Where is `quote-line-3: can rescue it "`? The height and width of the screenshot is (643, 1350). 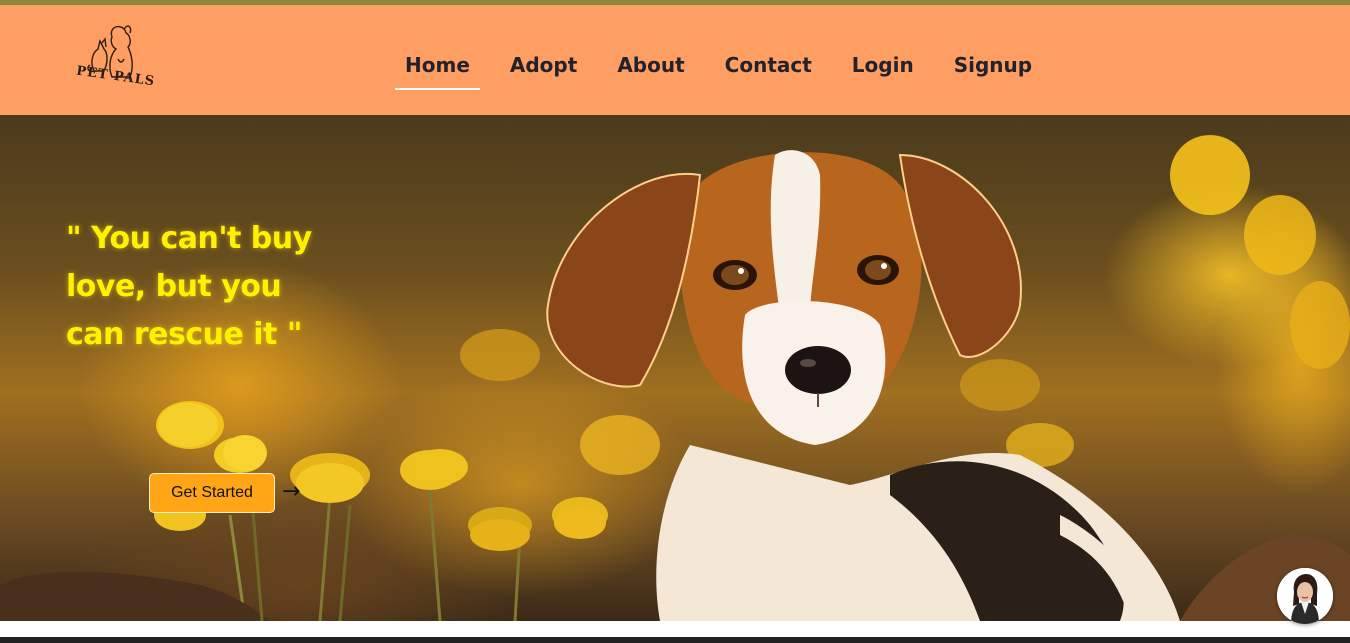 quote-line-3: can rescue it " is located at coordinates (184, 334).